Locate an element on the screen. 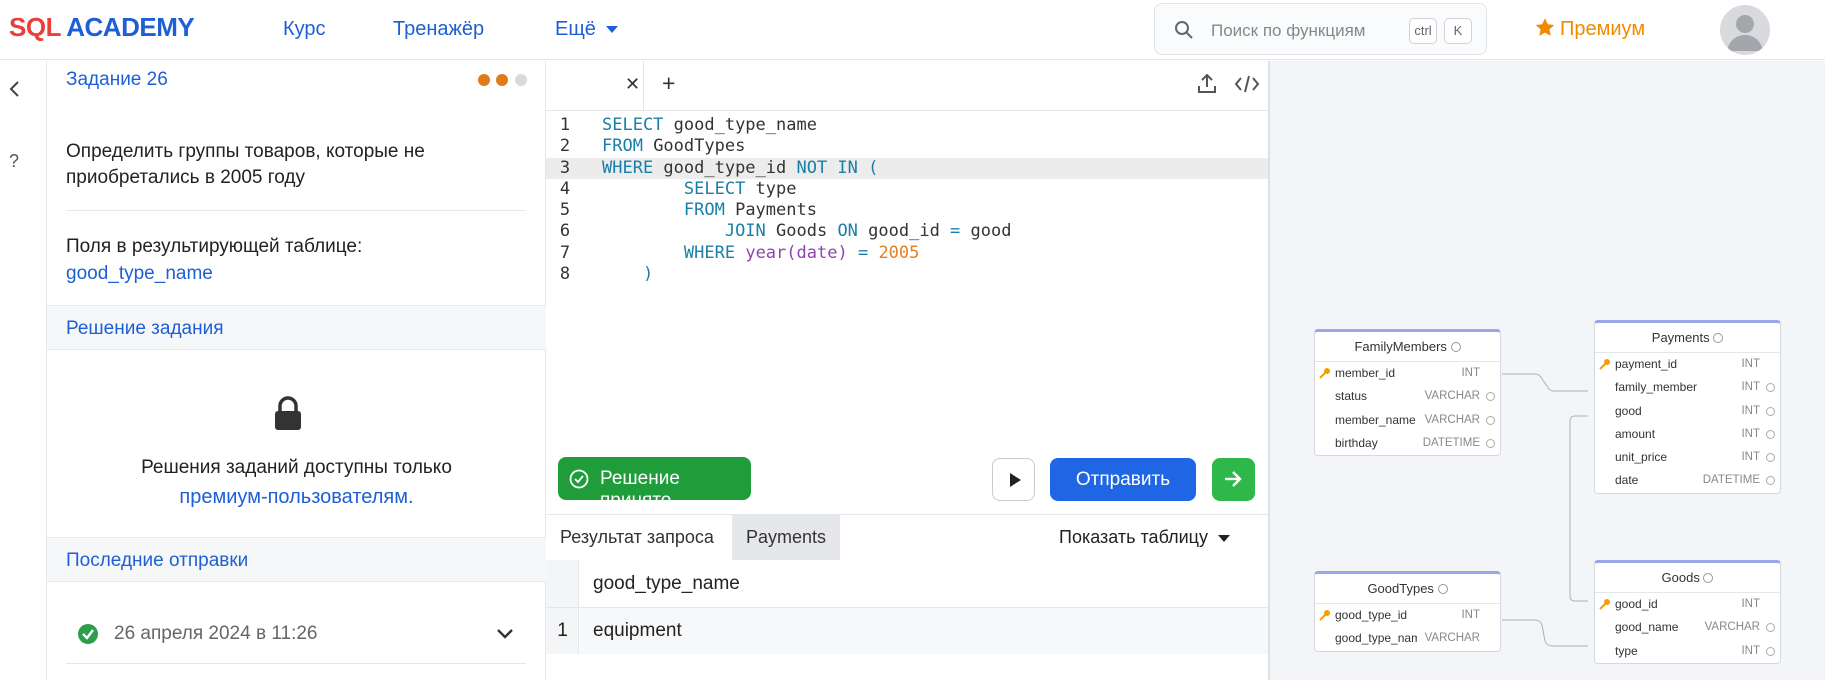  code-line: FROM GoodTypes is located at coordinates (674, 146).